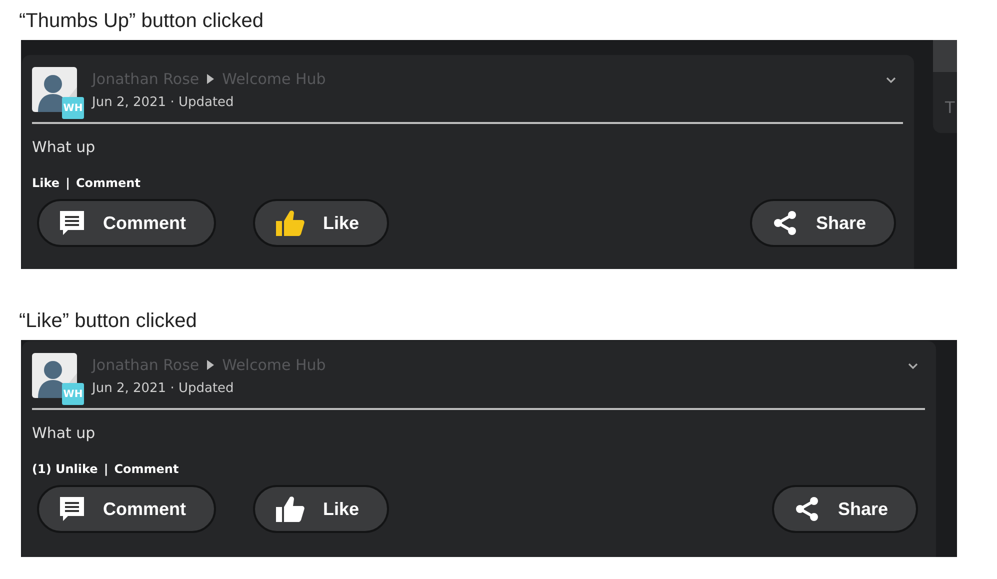 The width and height of the screenshot is (997, 579). Describe the element at coordinates (142, 22) in the screenshot. I see `caption-text: “Thumbs Up” button clicked` at that location.